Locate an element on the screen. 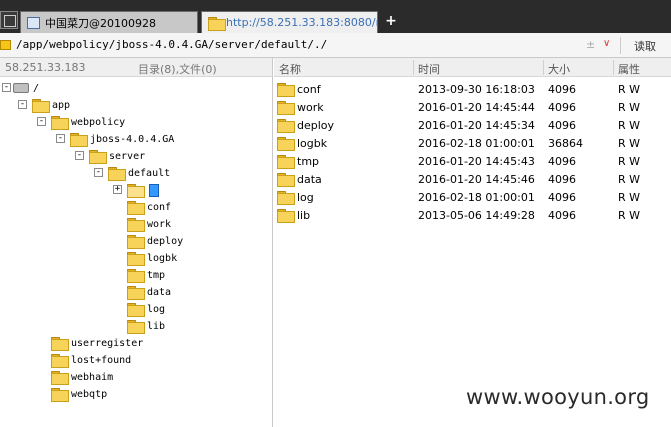 The height and width of the screenshot is (427, 671). tree-node: webqtp is located at coordinates (79, 394).